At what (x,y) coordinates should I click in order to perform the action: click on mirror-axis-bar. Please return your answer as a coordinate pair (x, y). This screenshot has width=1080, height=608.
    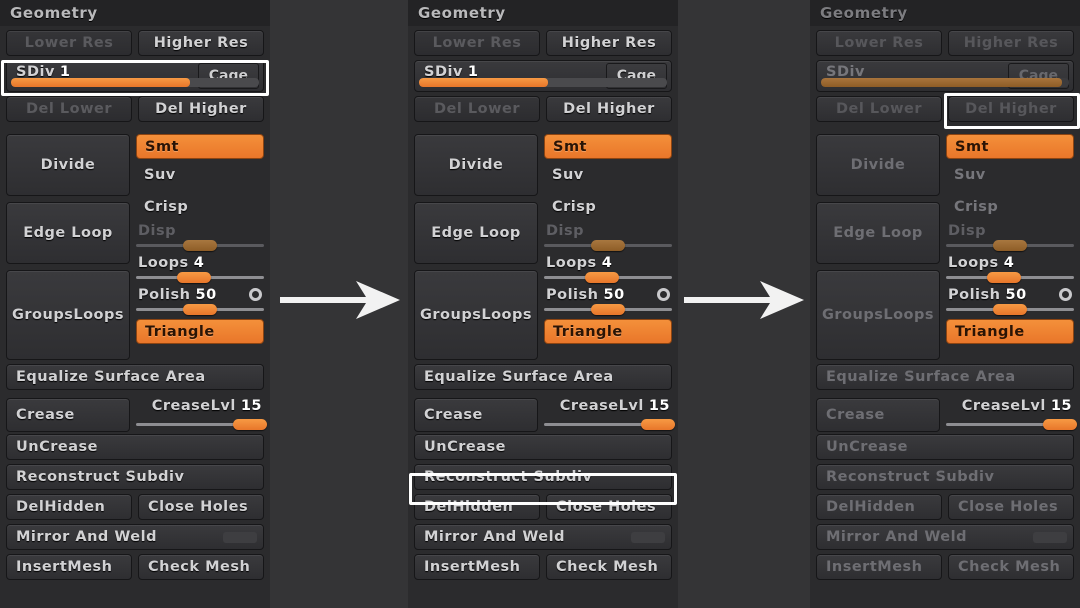
    Looking at the image, I should click on (240, 537).